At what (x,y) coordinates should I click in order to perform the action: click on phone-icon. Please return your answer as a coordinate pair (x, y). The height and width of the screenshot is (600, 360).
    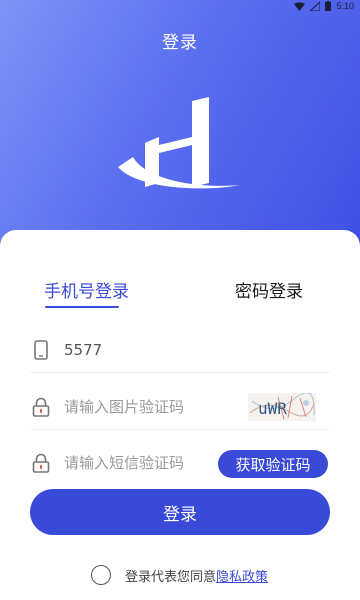
    Looking at the image, I should click on (41, 350).